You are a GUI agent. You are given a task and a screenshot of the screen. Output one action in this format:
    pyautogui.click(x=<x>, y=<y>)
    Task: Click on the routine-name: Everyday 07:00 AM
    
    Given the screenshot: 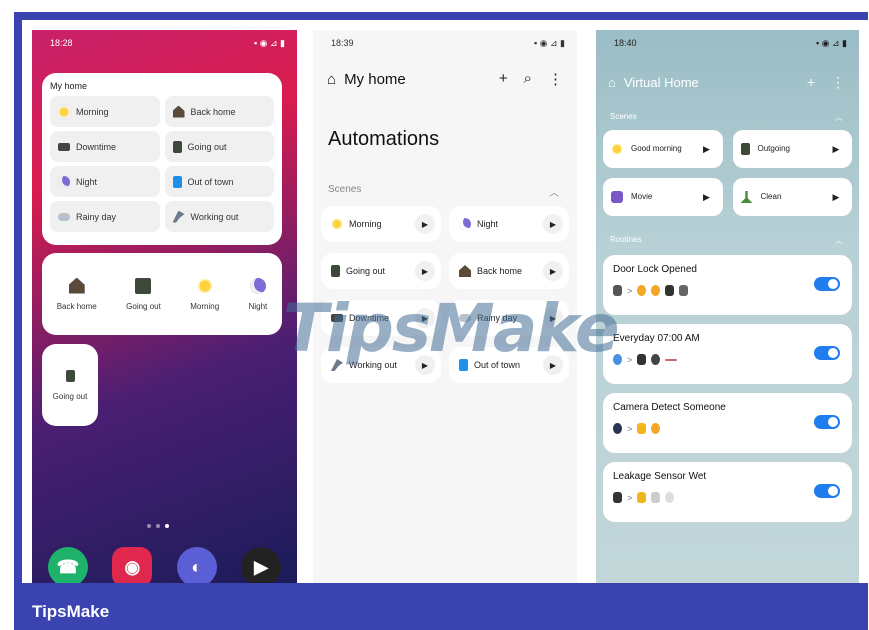 What is the action you would take?
    pyautogui.click(x=656, y=338)
    